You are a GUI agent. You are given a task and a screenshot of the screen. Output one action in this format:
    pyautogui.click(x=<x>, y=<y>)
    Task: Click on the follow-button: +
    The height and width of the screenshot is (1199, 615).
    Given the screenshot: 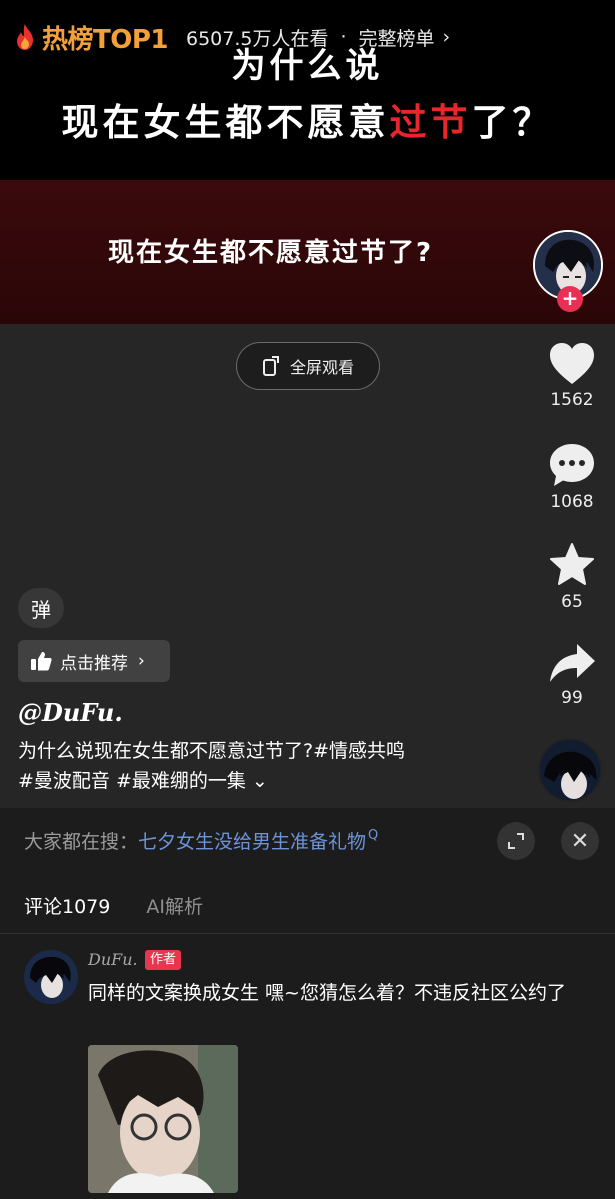 What is the action you would take?
    pyautogui.click(x=570, y=299)
    